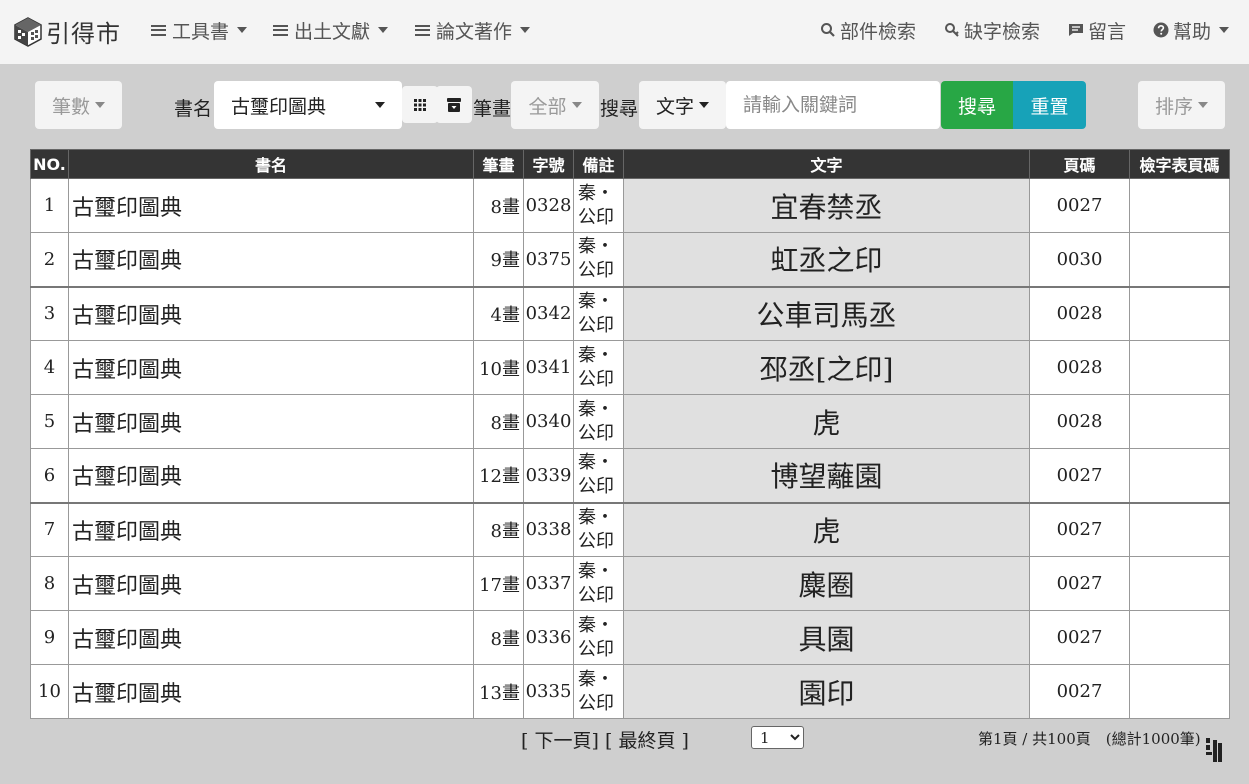  I want to click on cell-stroke: 13畫, so click(498, 691).